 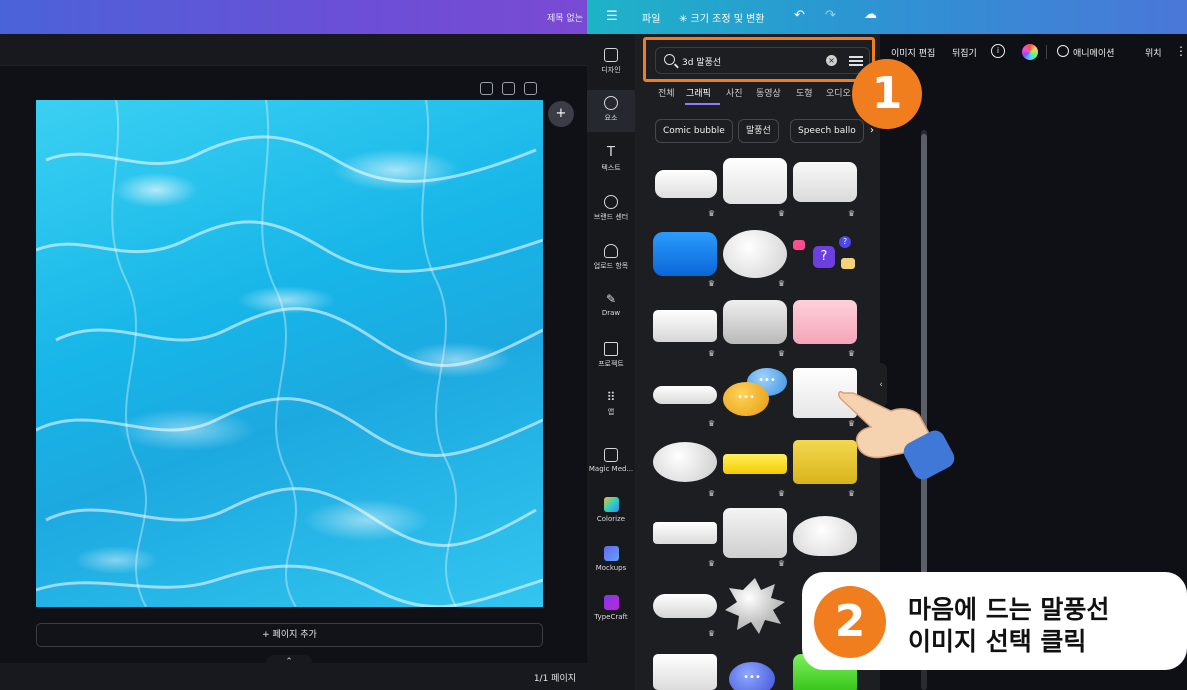 I want to click on burst-bubble-graphic, so click(x=755, y=606).